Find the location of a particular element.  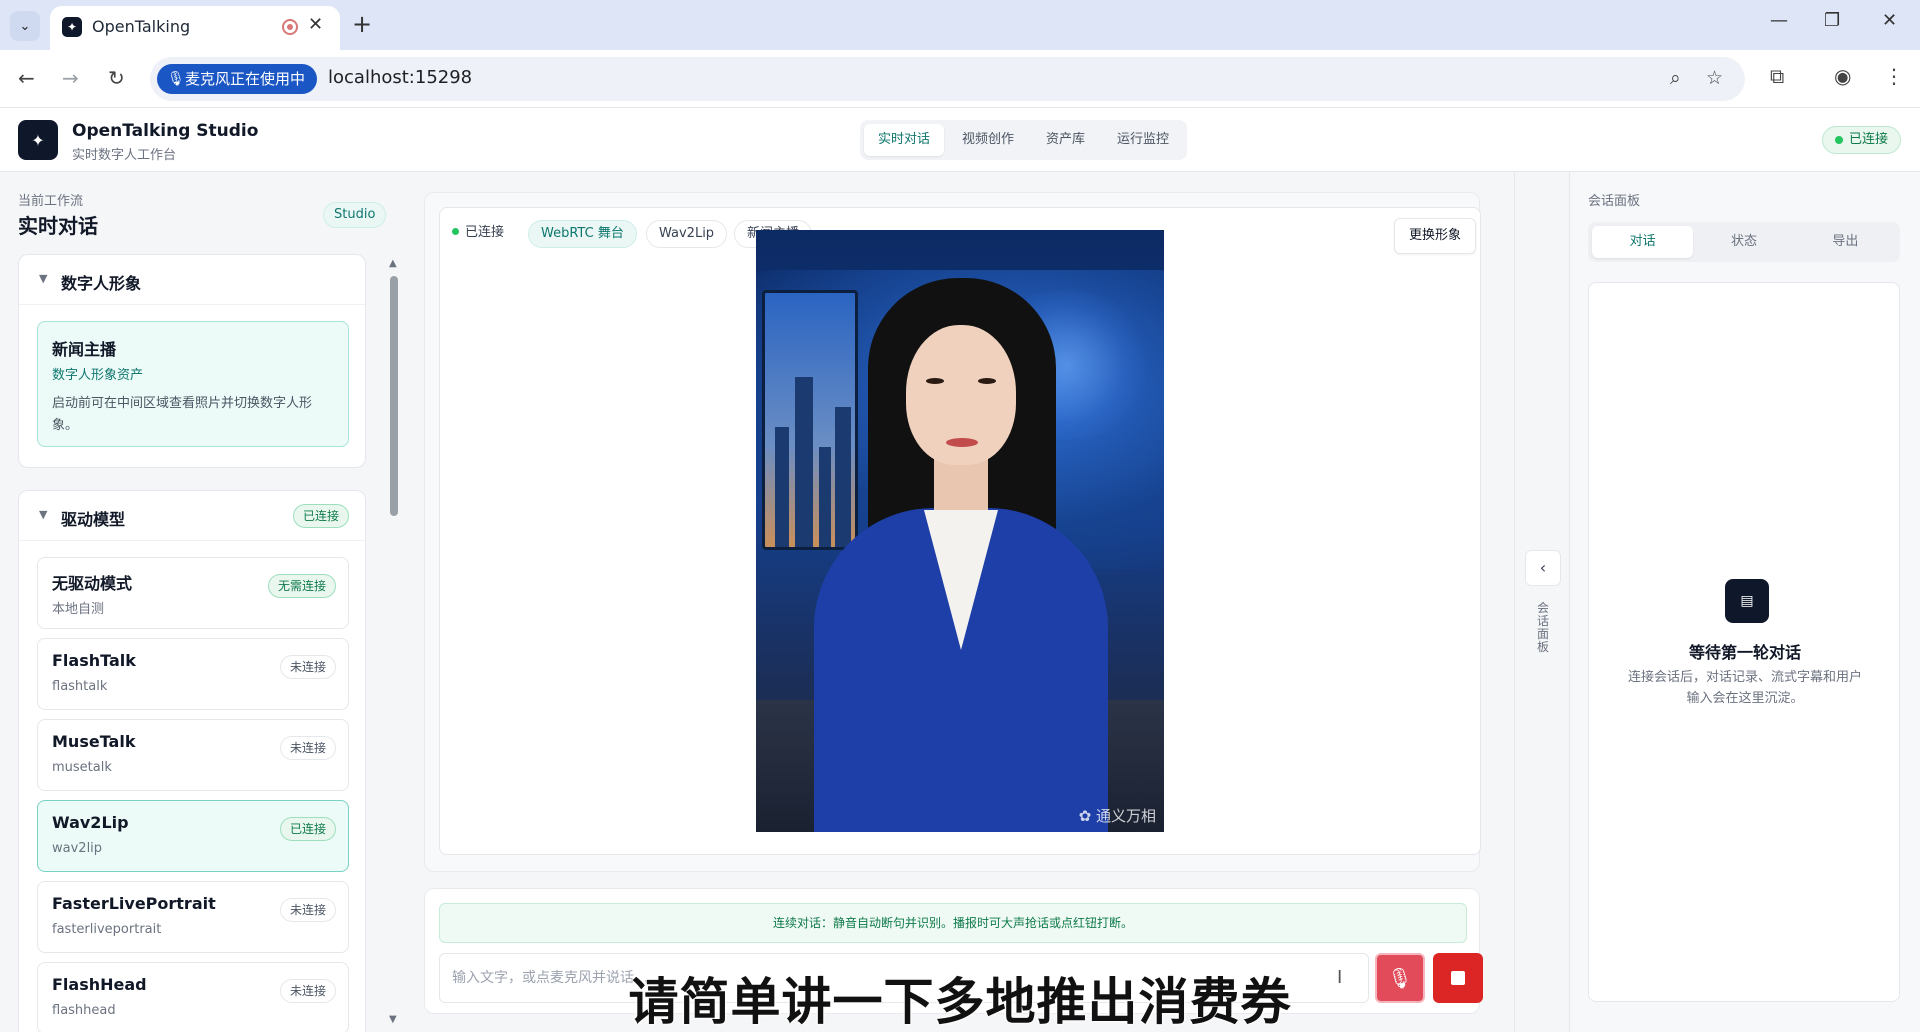

tab-export: 导出 is located at coordinates (1845, 242).